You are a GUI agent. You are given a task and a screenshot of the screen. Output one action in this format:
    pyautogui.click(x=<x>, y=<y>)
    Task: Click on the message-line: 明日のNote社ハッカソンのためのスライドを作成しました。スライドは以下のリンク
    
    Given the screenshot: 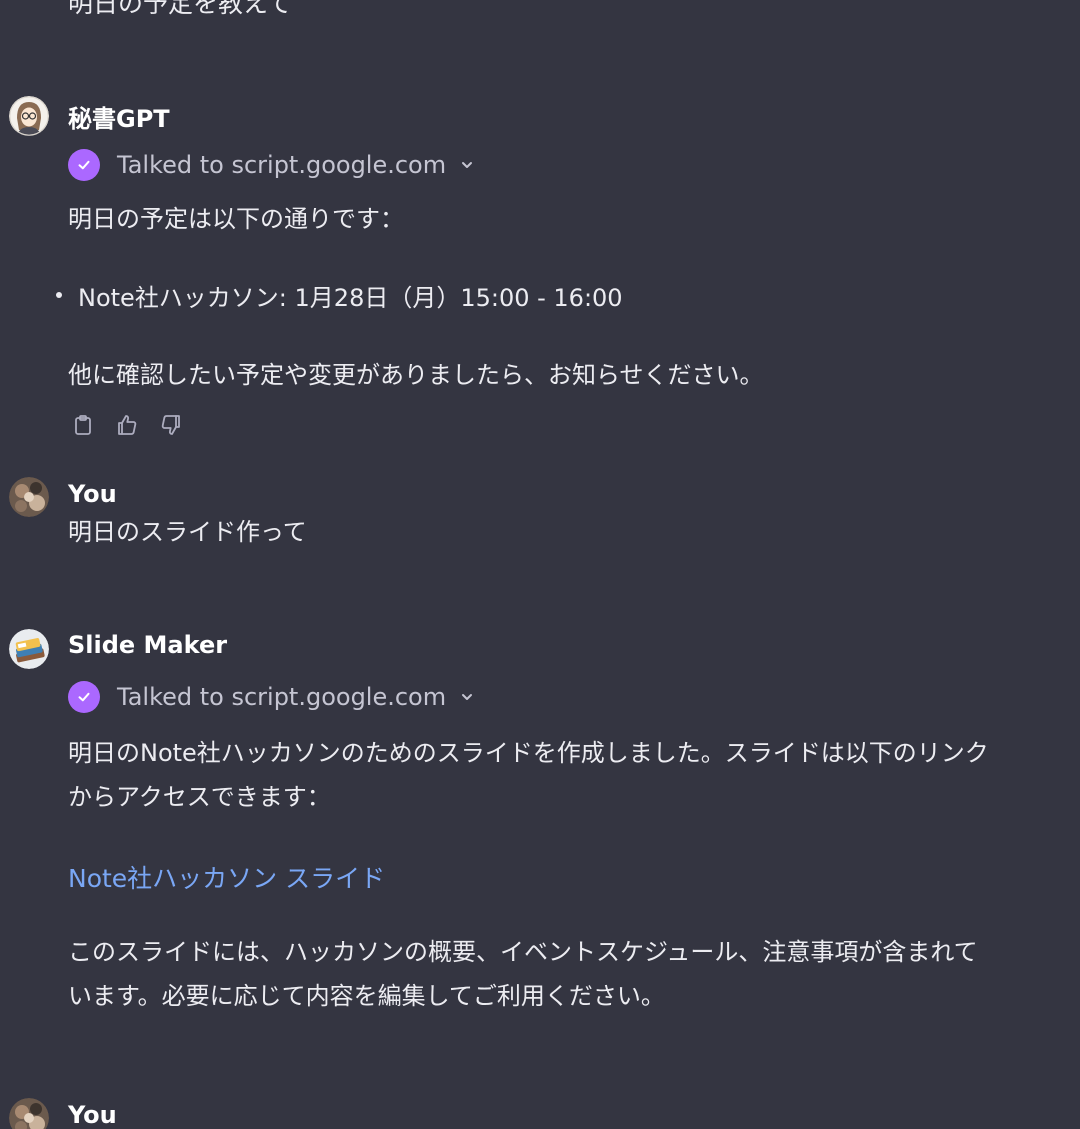 What is the action you would take?
    pyautogui.click(x=528, y=753)
    